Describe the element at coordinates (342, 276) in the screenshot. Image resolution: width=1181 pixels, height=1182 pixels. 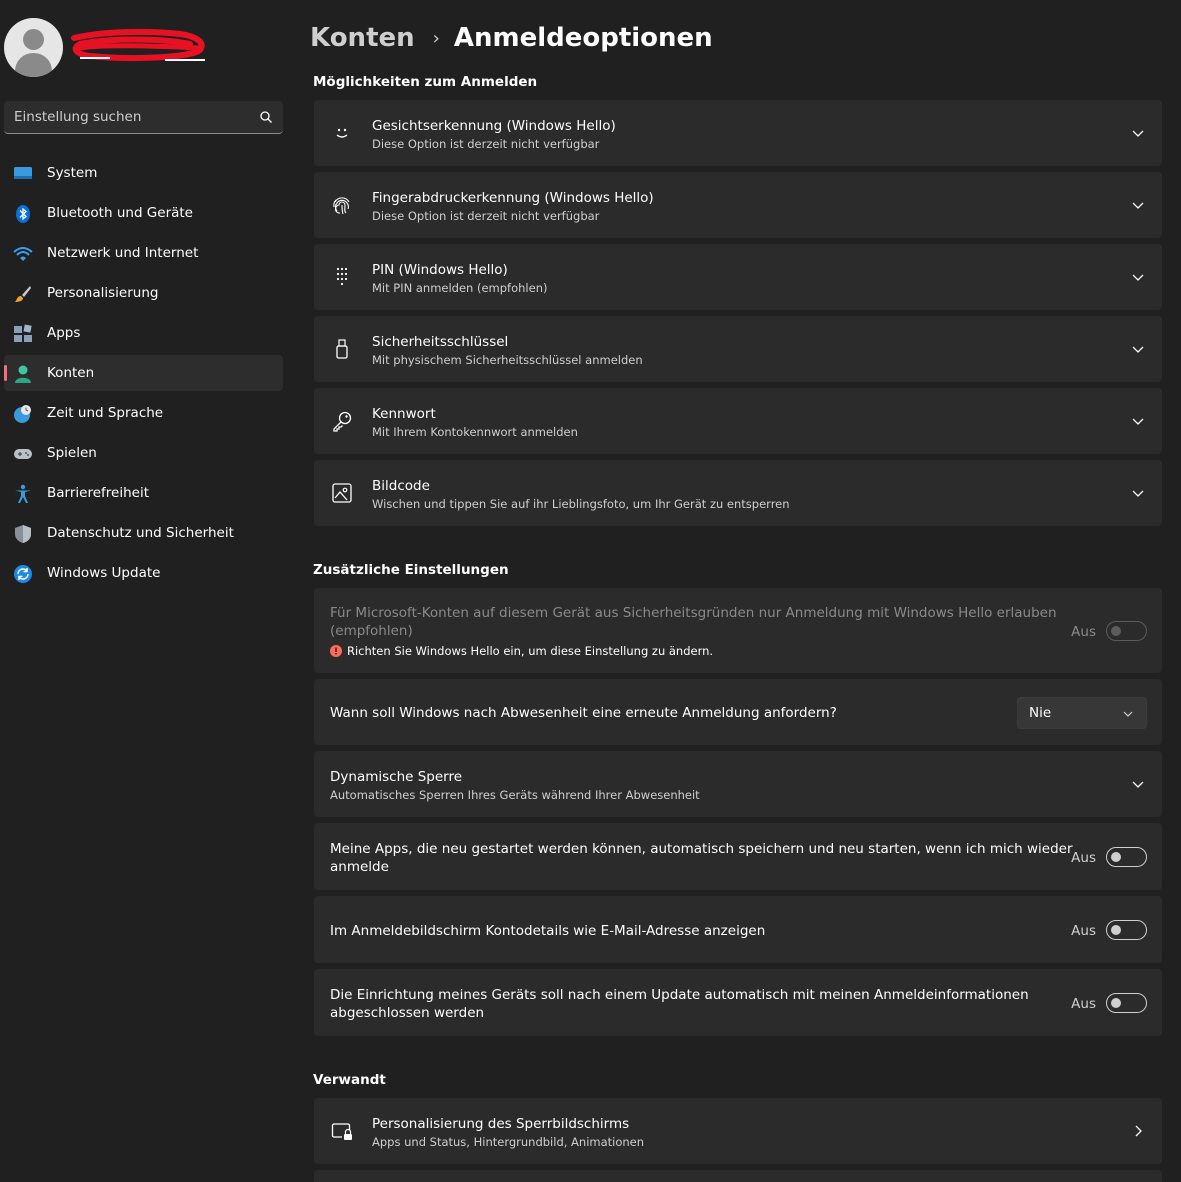
I see `keypad-icon` at that location.